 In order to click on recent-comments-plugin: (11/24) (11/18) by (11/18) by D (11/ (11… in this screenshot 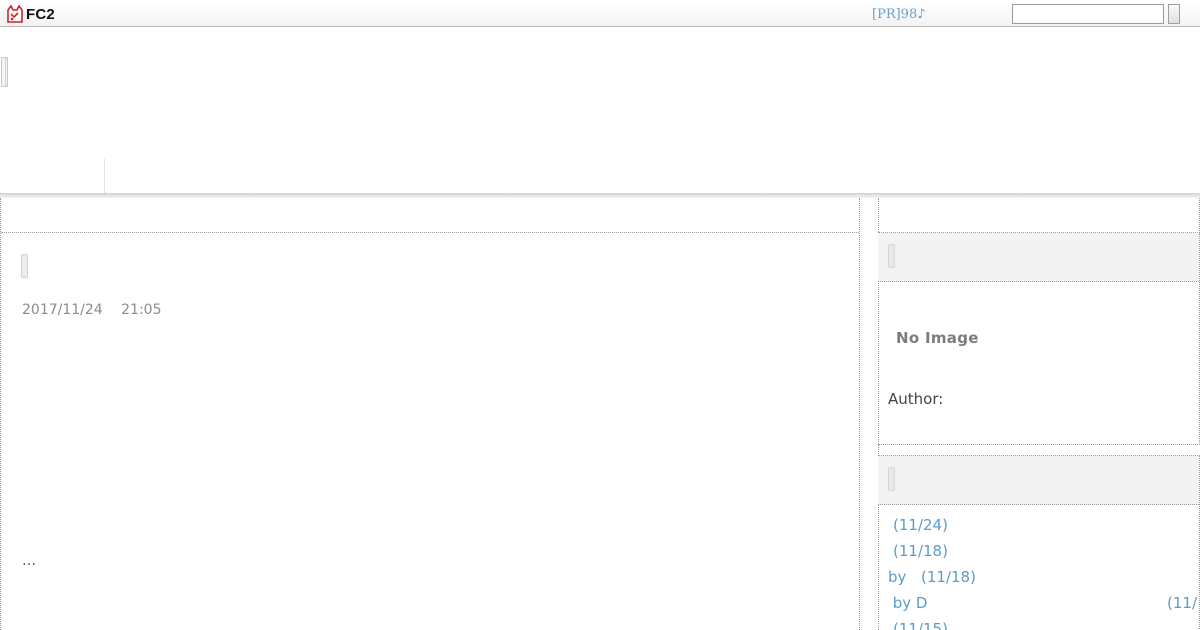, I will do `click(1039, 542)`.